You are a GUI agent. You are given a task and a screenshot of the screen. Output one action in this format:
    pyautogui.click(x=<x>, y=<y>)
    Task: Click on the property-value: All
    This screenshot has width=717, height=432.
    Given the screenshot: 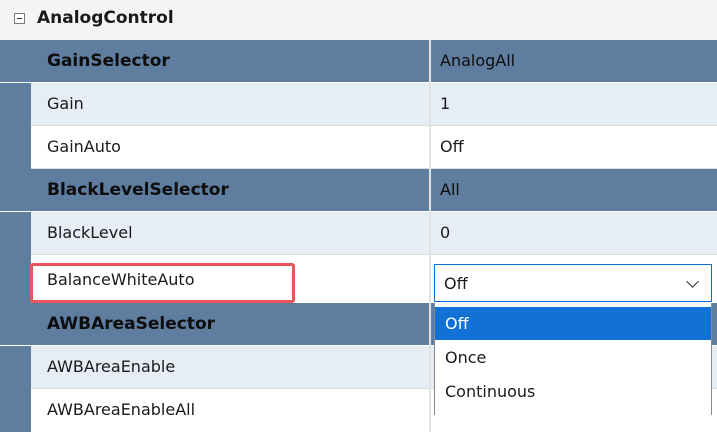 What is the action you would take?
    pyautogui.click(x=450, y=189)
    